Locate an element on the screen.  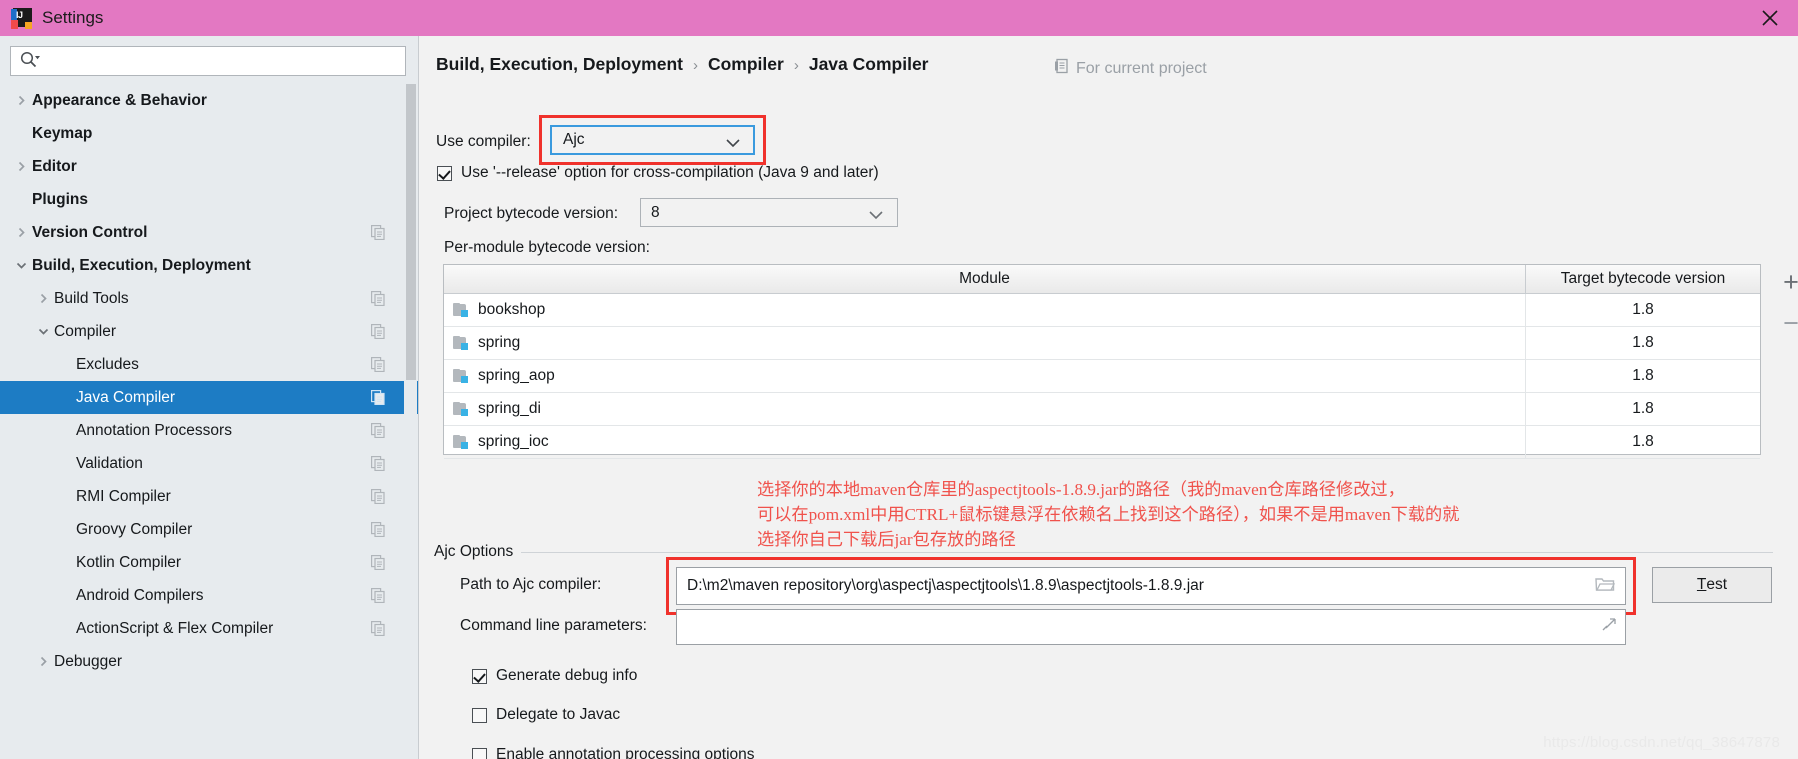
search-box is located at coordinates (208, 61).